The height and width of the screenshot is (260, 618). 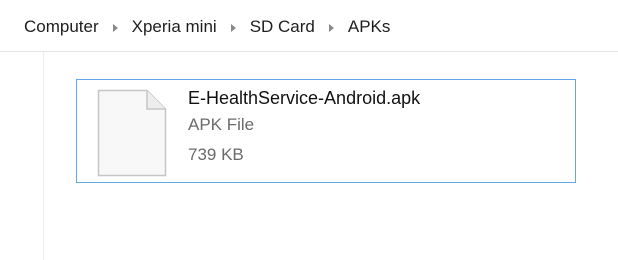 What do you see at coordinates (174, 27) in the screenshot?
I see `breadcrumb-item-xperia-mini: Xperia mini` at bounding box center [174, 27].